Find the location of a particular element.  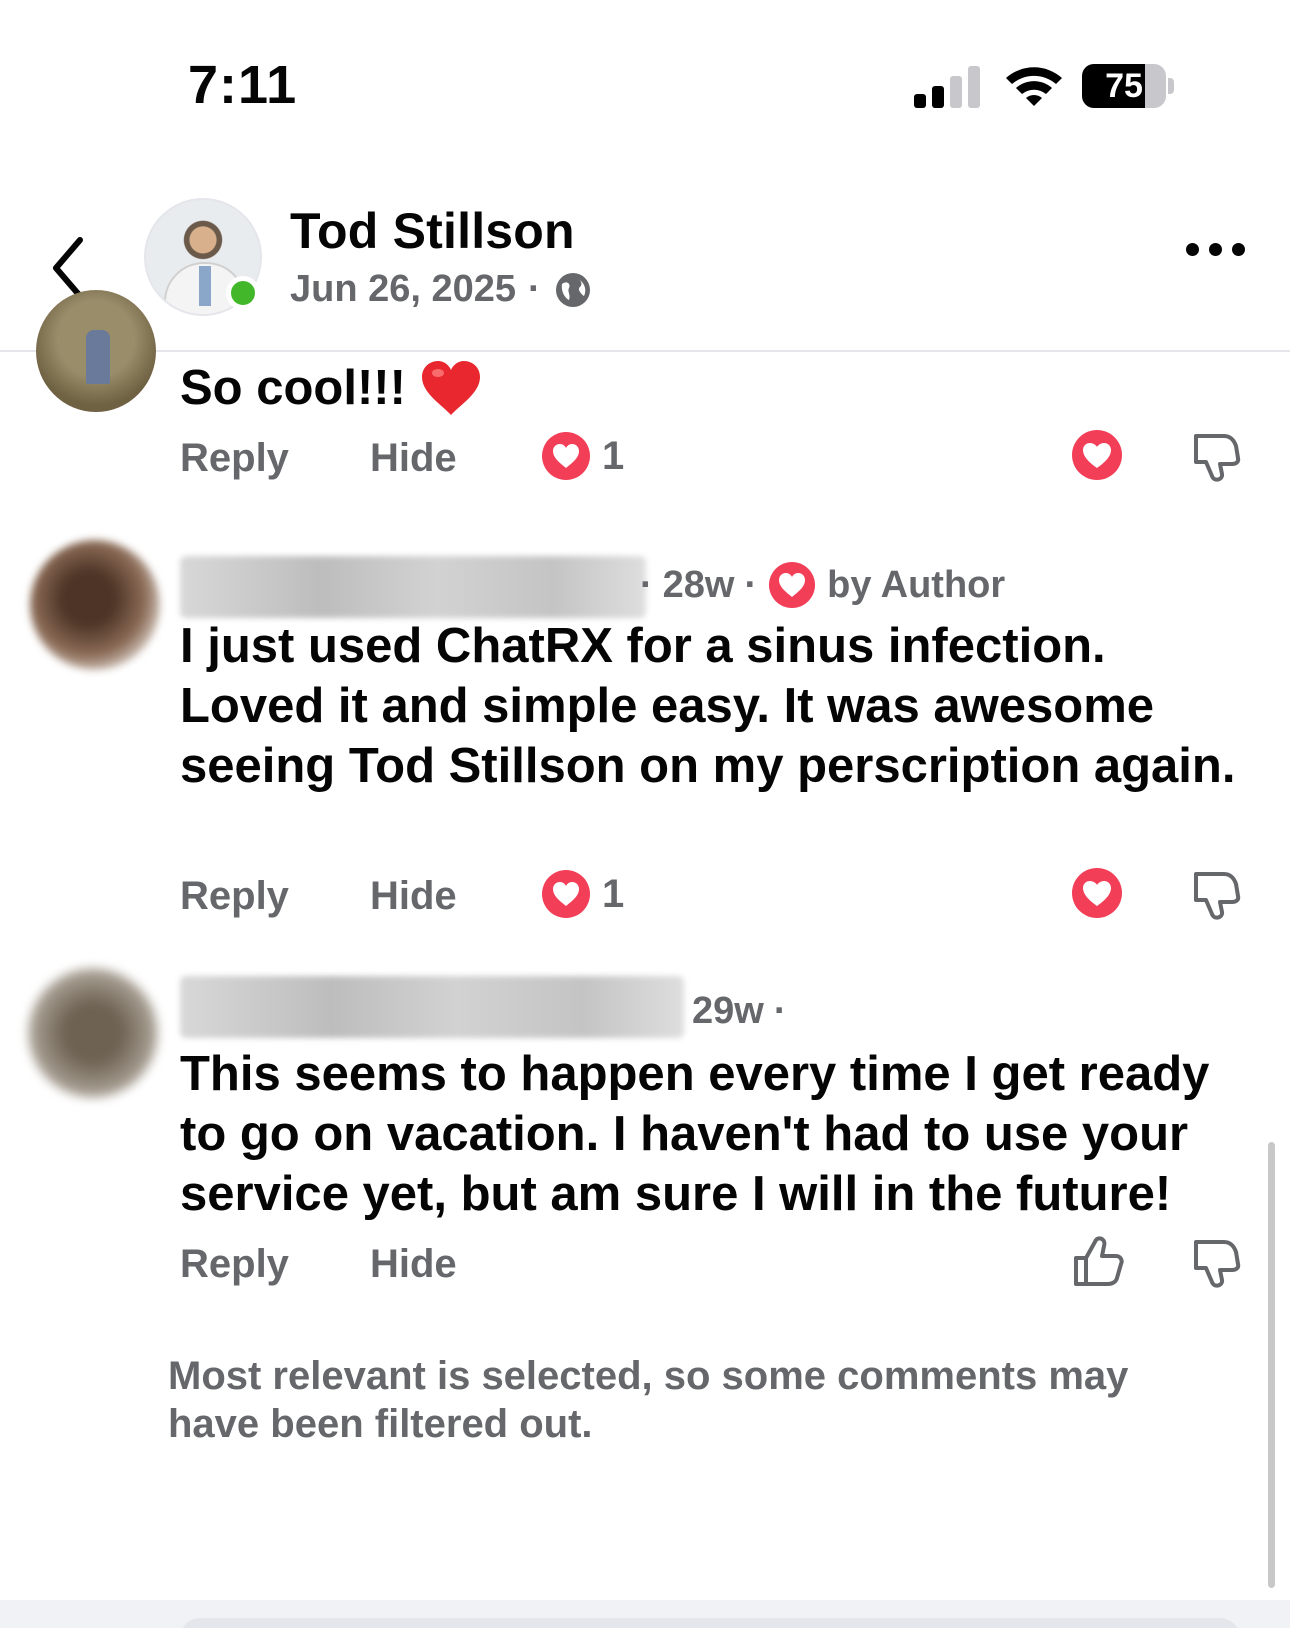

author-heart-icon is located at coordinates (792, 585).